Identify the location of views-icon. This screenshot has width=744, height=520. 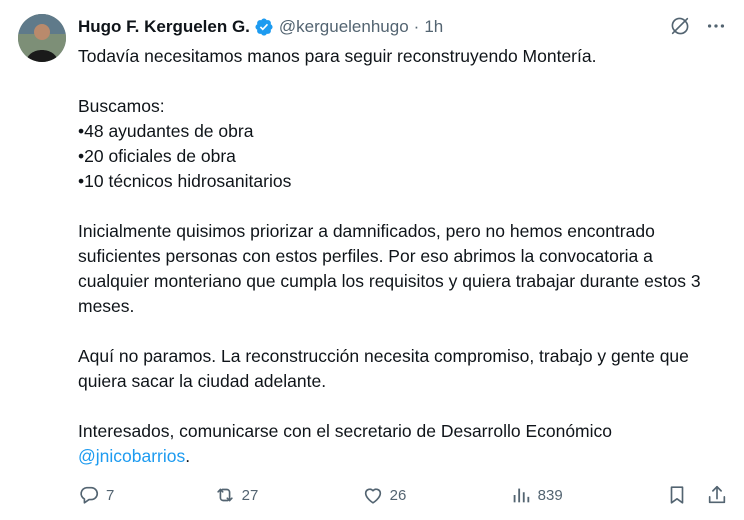
(521, 495).